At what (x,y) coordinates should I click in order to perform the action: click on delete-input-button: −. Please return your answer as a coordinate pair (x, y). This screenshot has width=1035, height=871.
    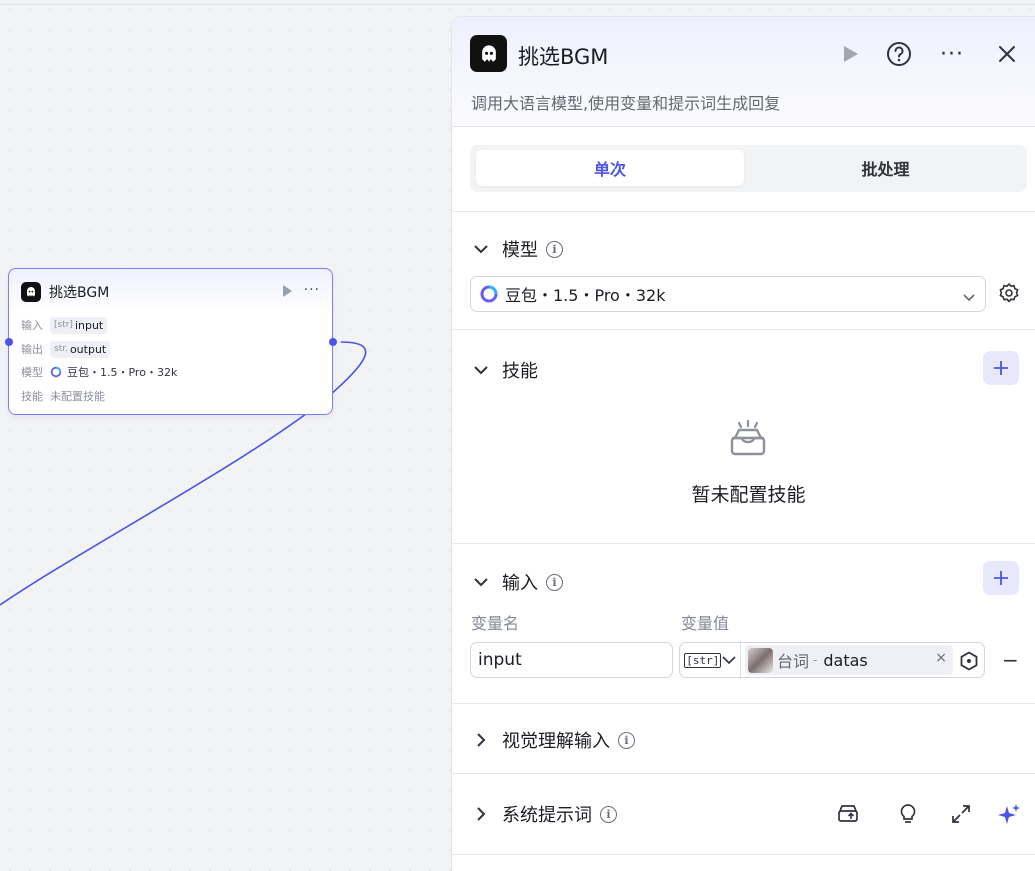
    Looking at the image, I should click on (1010, 660).